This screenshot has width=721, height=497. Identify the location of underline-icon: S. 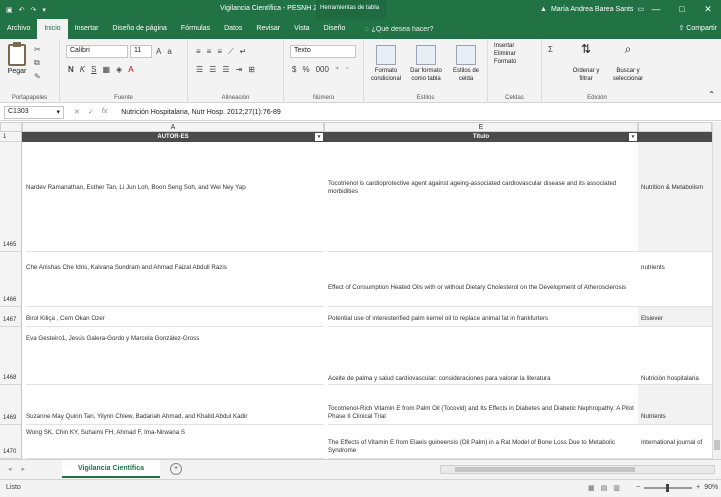
(93, 69).